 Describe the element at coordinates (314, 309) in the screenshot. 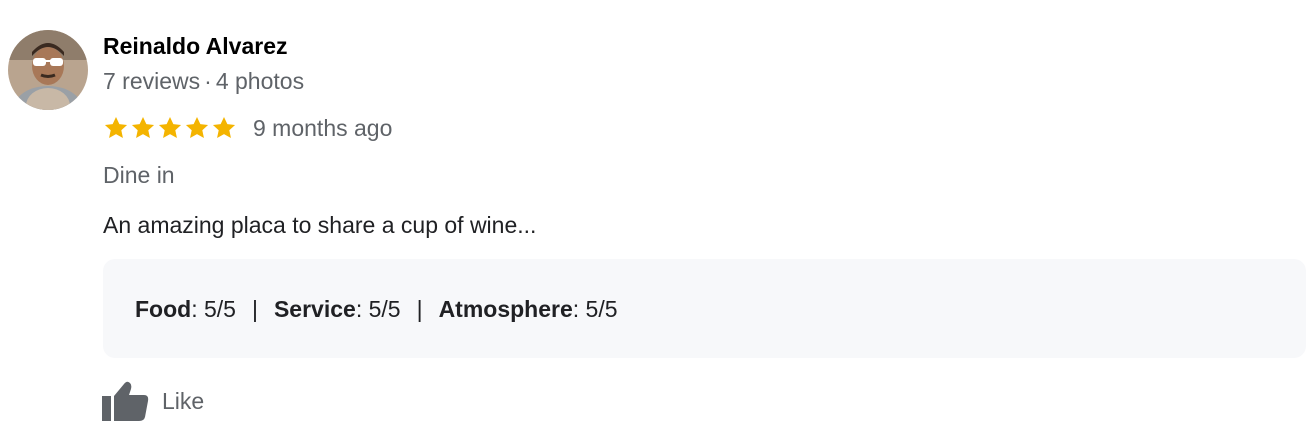

I see `attribute-service-label: Service` at that location.